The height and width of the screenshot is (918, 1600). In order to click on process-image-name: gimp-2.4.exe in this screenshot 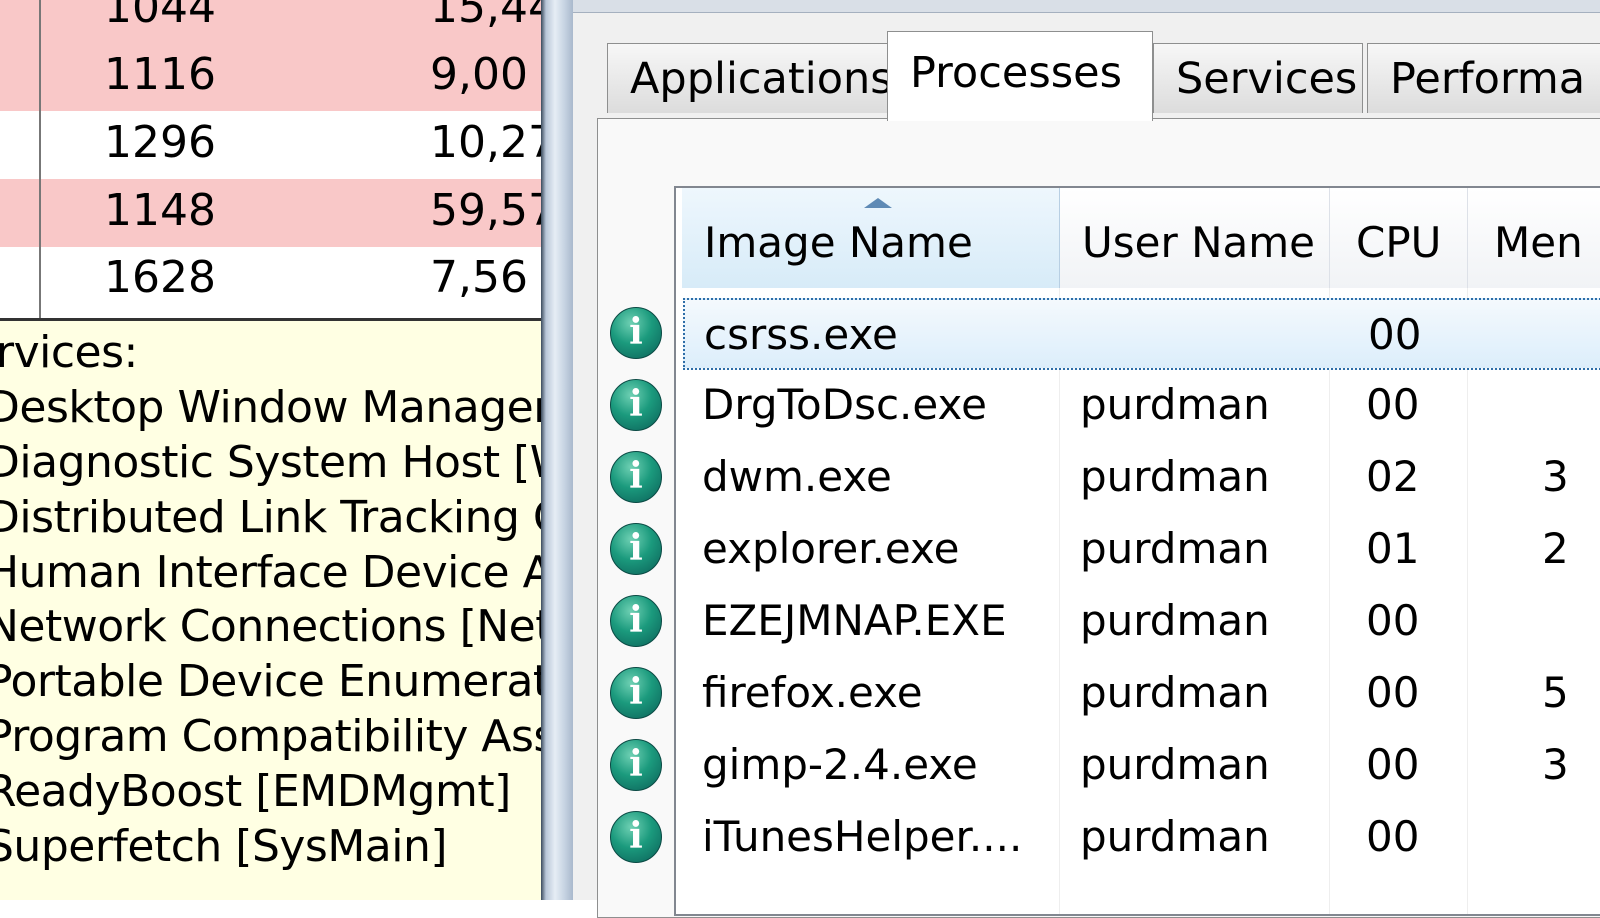, I will do `click(840, 764)`.